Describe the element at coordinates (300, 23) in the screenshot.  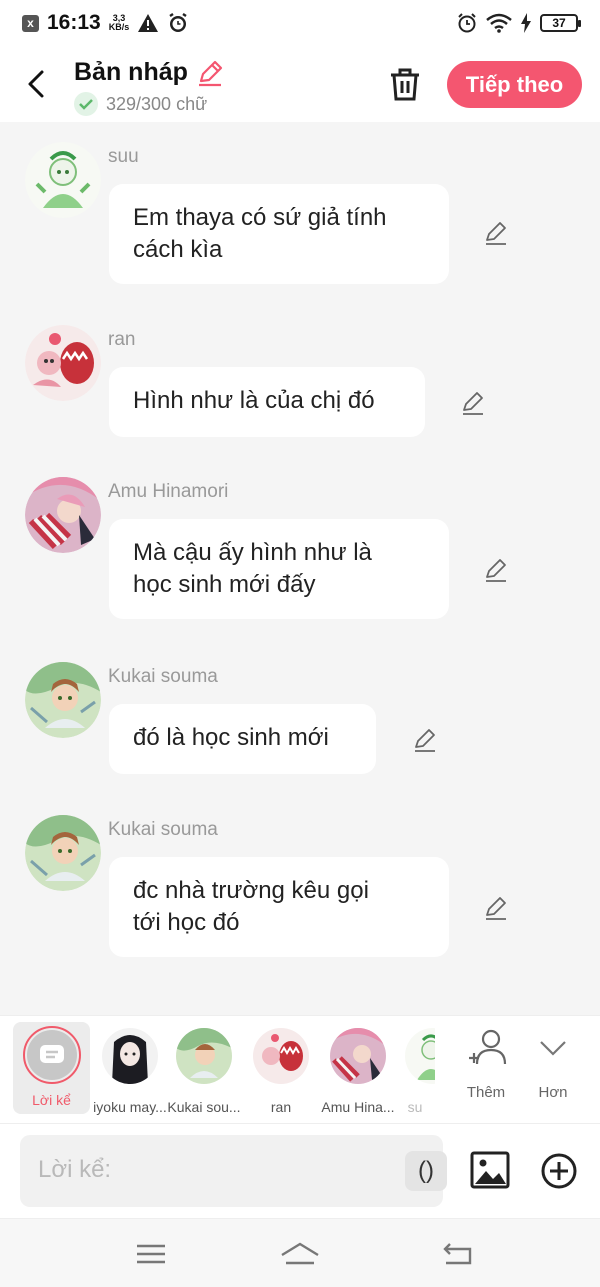
I see `status-bar: x 16:13 3,3 KB/s 37` at that location.